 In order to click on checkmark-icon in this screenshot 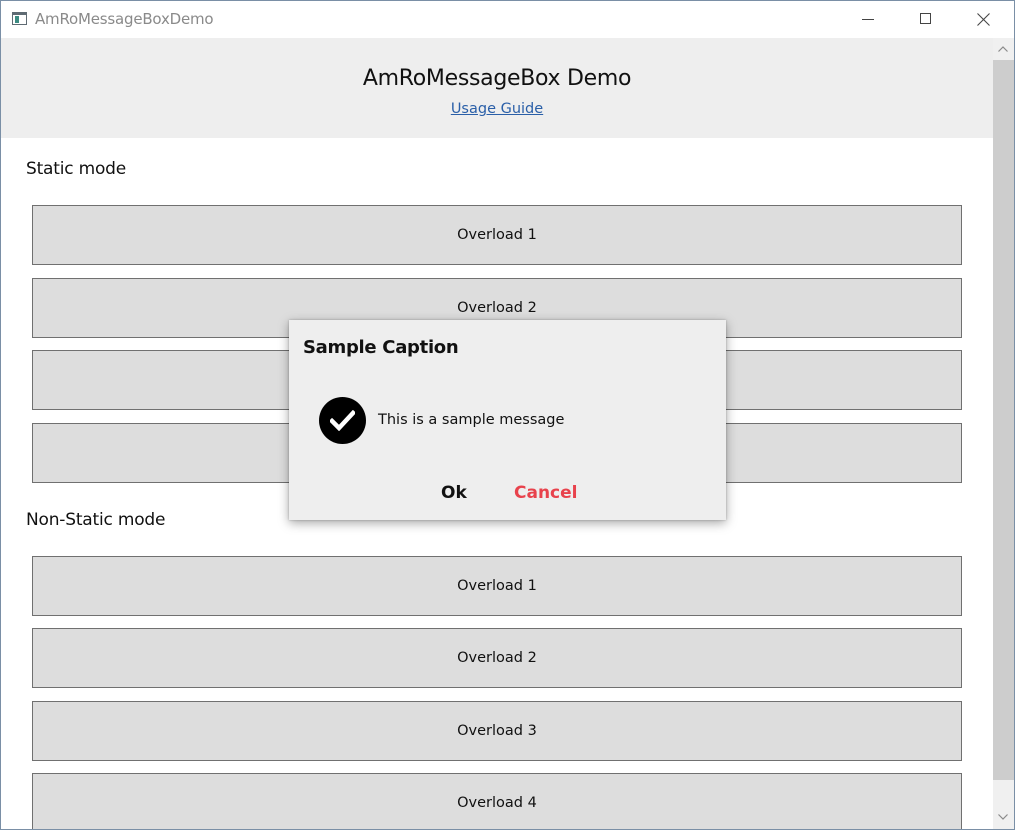, I will do `click(342, 420)`.